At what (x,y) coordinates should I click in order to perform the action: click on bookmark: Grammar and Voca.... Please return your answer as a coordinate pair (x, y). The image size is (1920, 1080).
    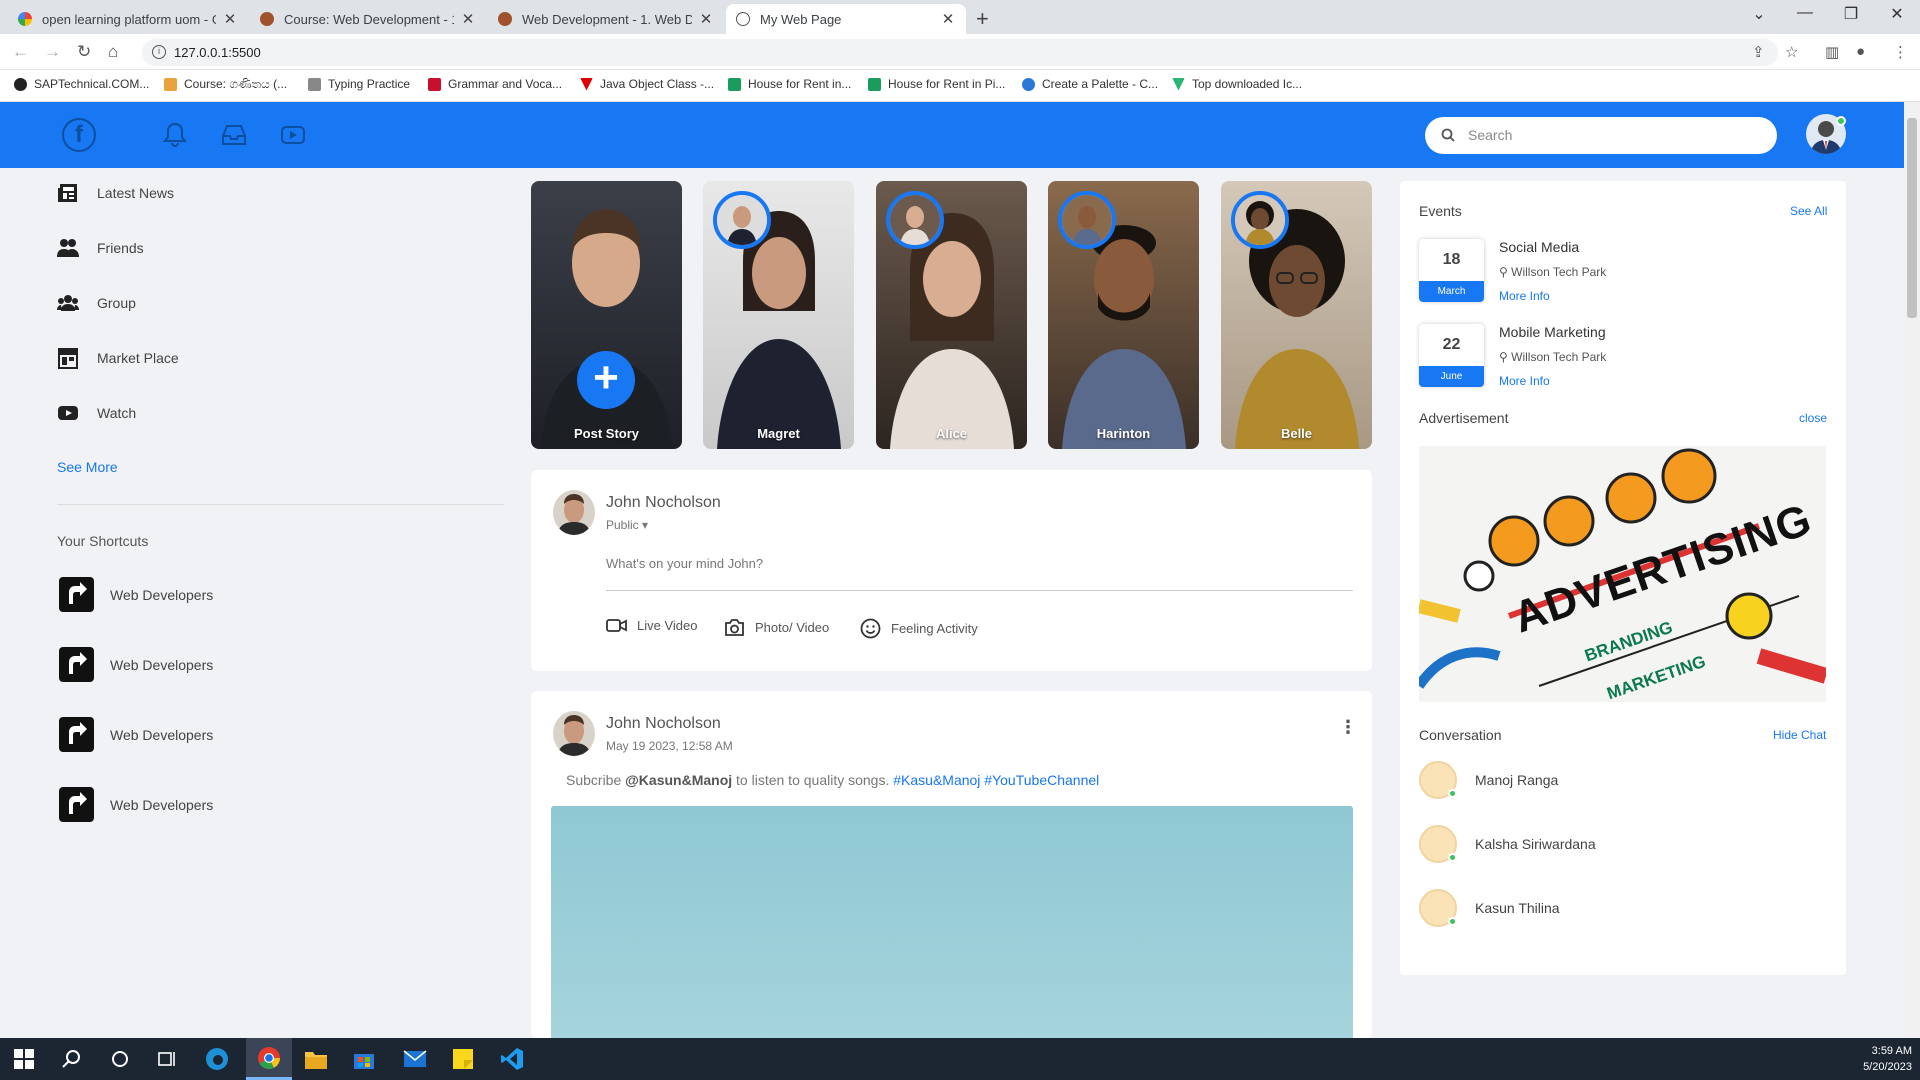
    Looking at the image, I should click on (495, 84).